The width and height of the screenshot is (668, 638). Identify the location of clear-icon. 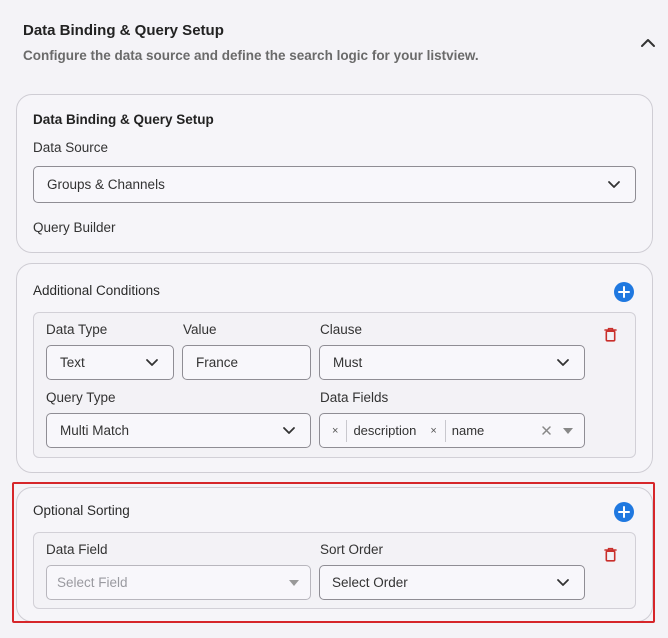
(546, 430).